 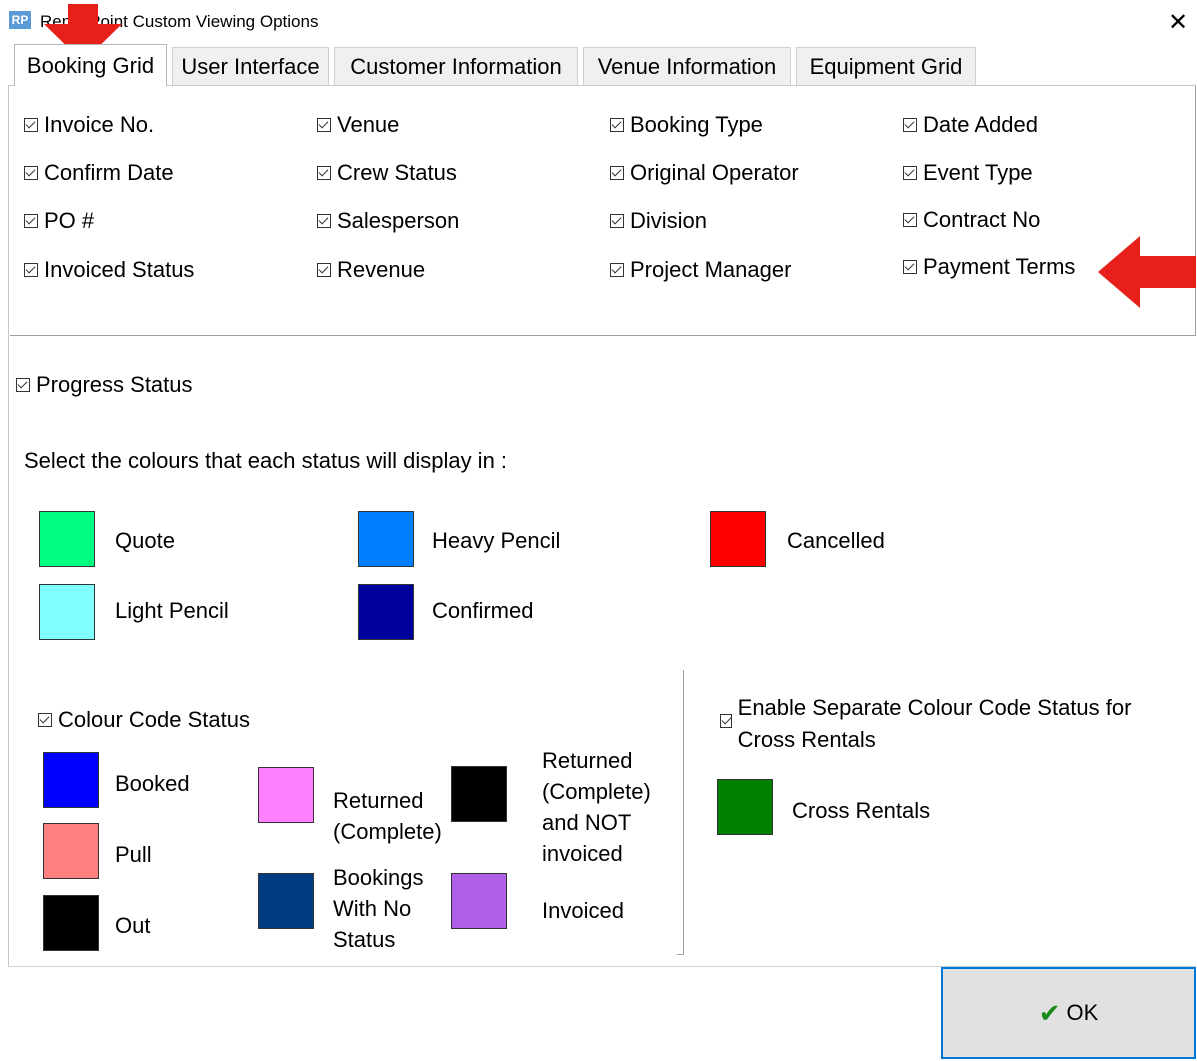 What do you see at coordinates (71, 780) in the screenshot?
I see `booked-colour-swatch` at bounding box center [71, 780].